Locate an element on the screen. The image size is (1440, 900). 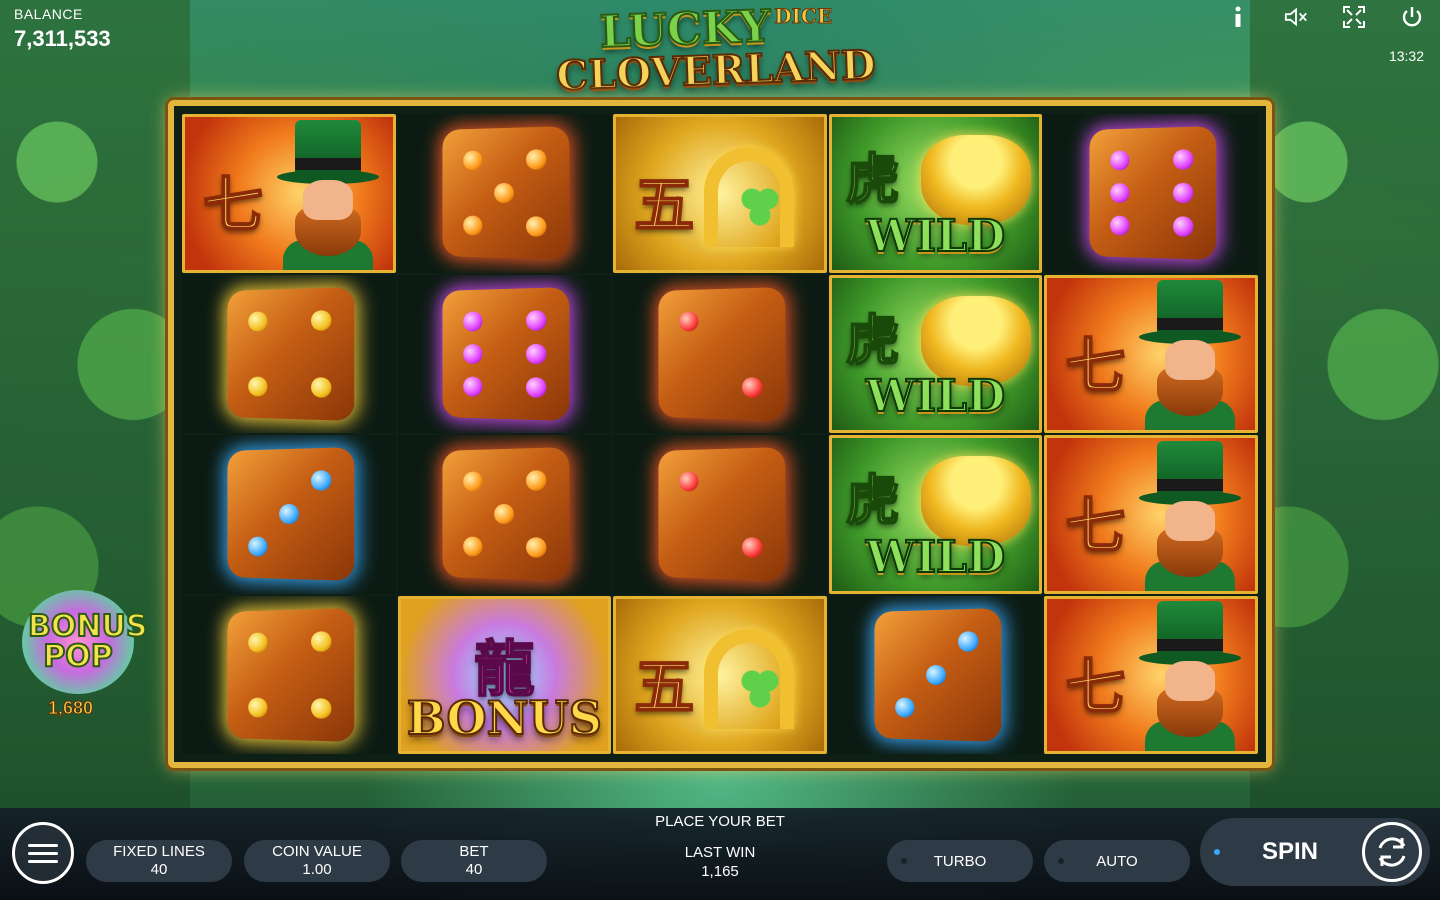
coin-value-selector: COIN VALUE 1.00 is located at coordinates (317, 861).